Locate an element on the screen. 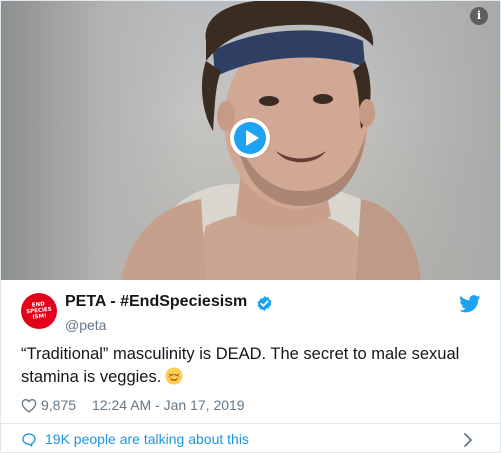 Image resolution: width=501 pixels, height=453 pixels. chevron-right-icon is located at coordinates (468, 440).